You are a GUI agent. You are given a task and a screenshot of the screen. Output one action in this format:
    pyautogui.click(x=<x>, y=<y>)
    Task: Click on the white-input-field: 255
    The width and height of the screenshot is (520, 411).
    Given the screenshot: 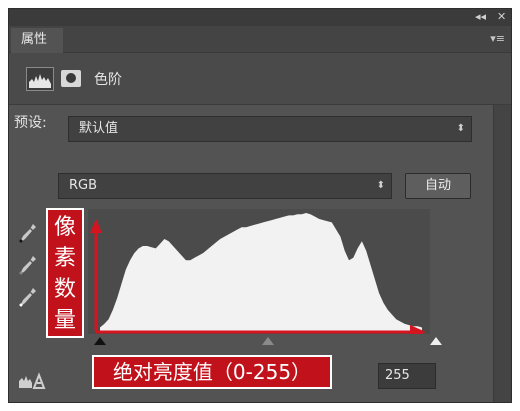 What is the action you would take?
    pyautogui.click(x=407, y=376)
    